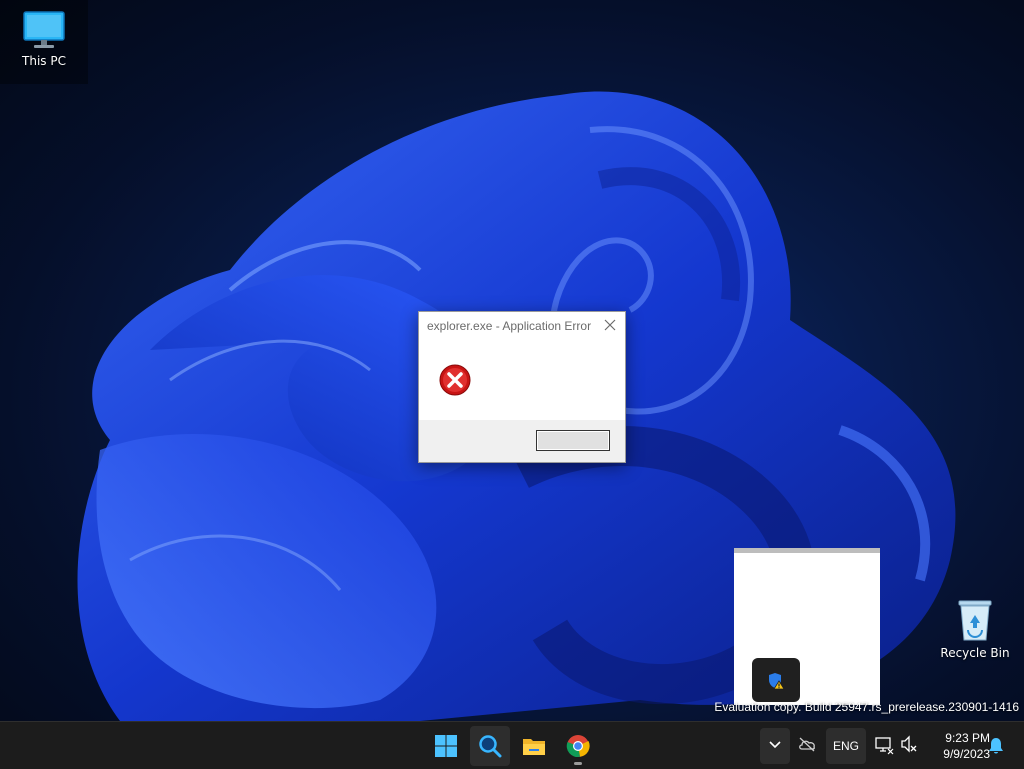 The width and height of the screenshot is (1024, 769). I want to click on taskbar-file-explorer-button, so click(534, 746).